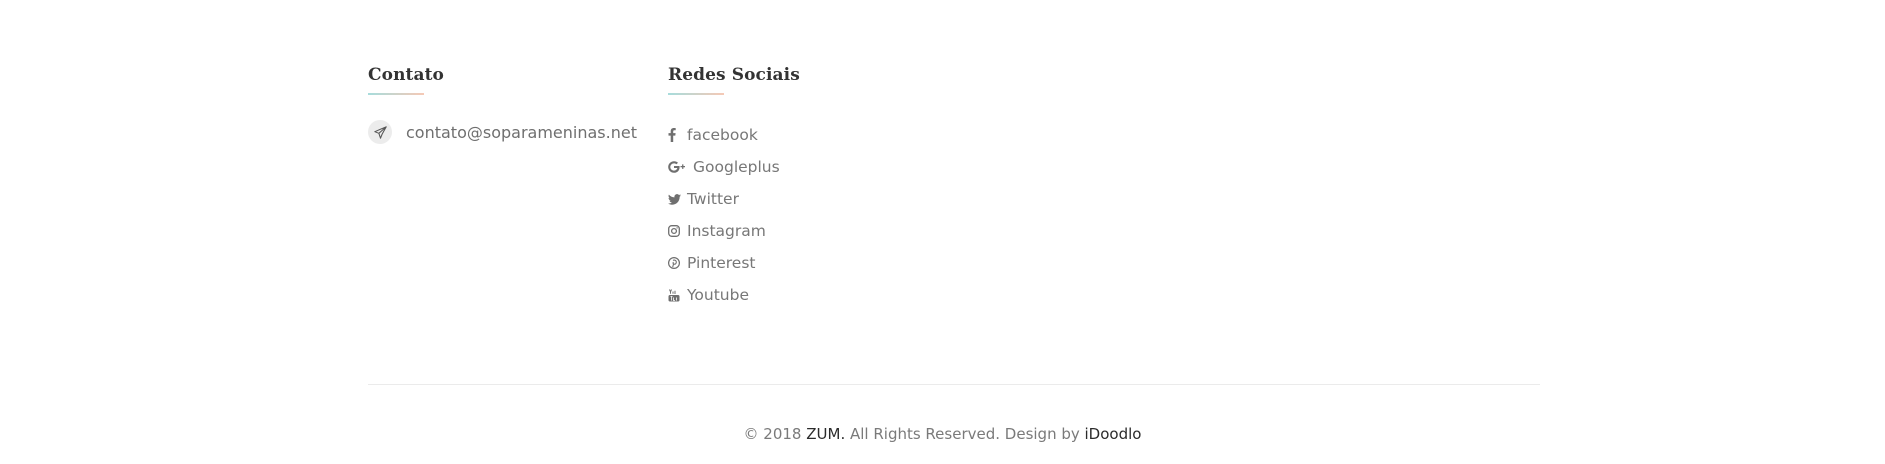 The height and width of the screenshot is (464, 1885). Describe the element at coordinates (721, 263) in the screenshot. I see `social-label-pinterest: Pinterest` at that location.